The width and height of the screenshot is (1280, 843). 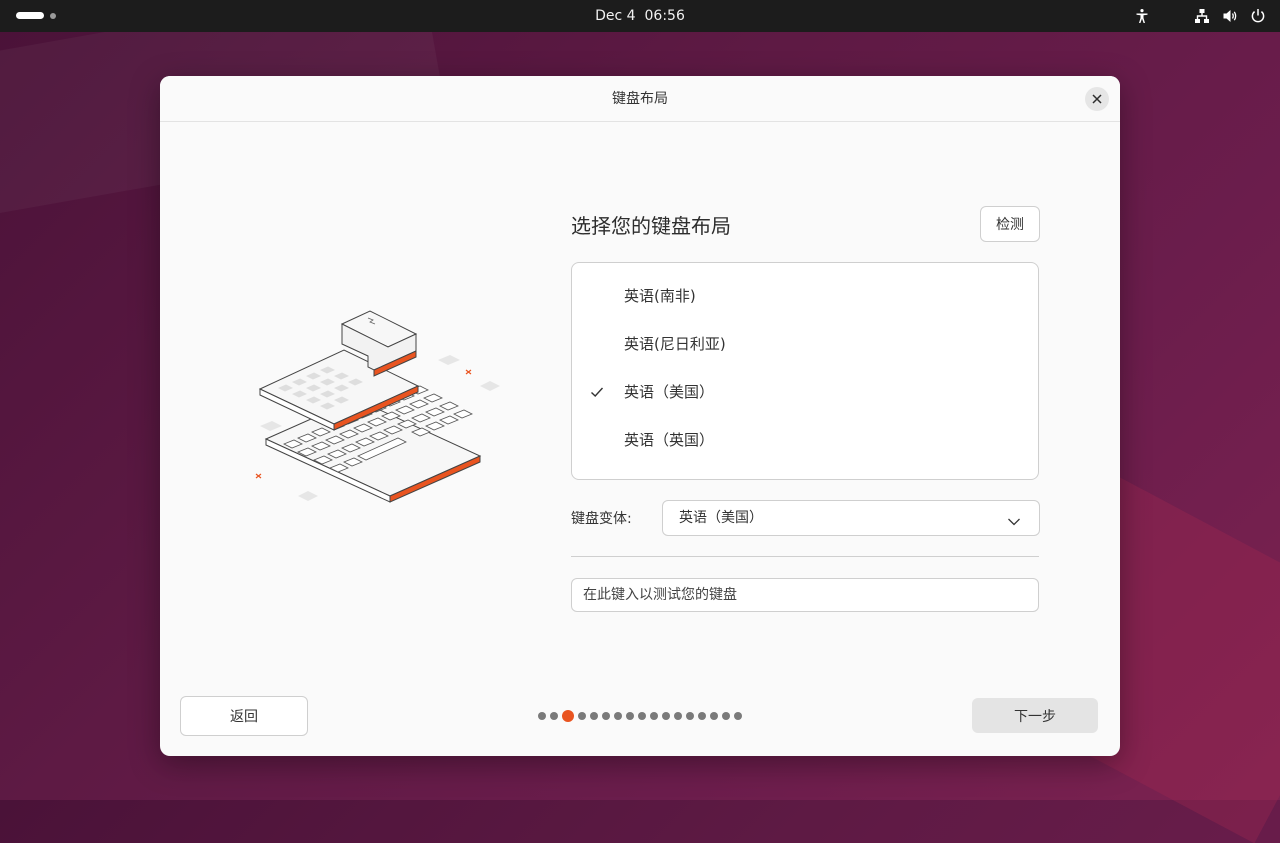 I want to click on list-item: 英语（英国）, so click(x=805, y=440).